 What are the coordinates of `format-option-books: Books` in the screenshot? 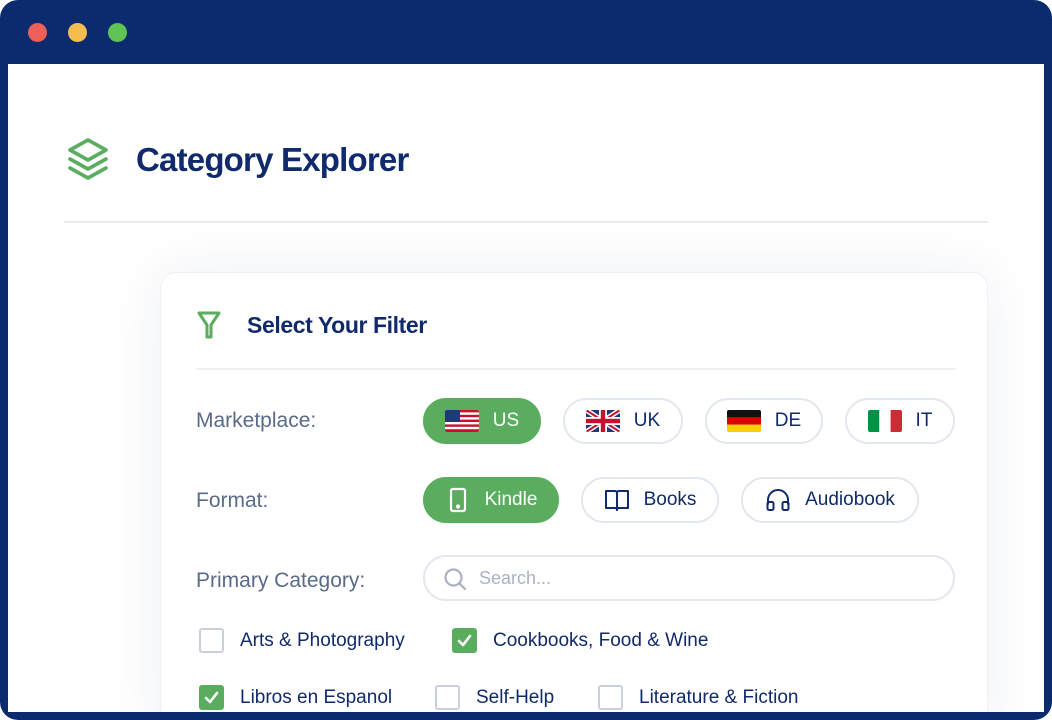 It's located at (650, 500).